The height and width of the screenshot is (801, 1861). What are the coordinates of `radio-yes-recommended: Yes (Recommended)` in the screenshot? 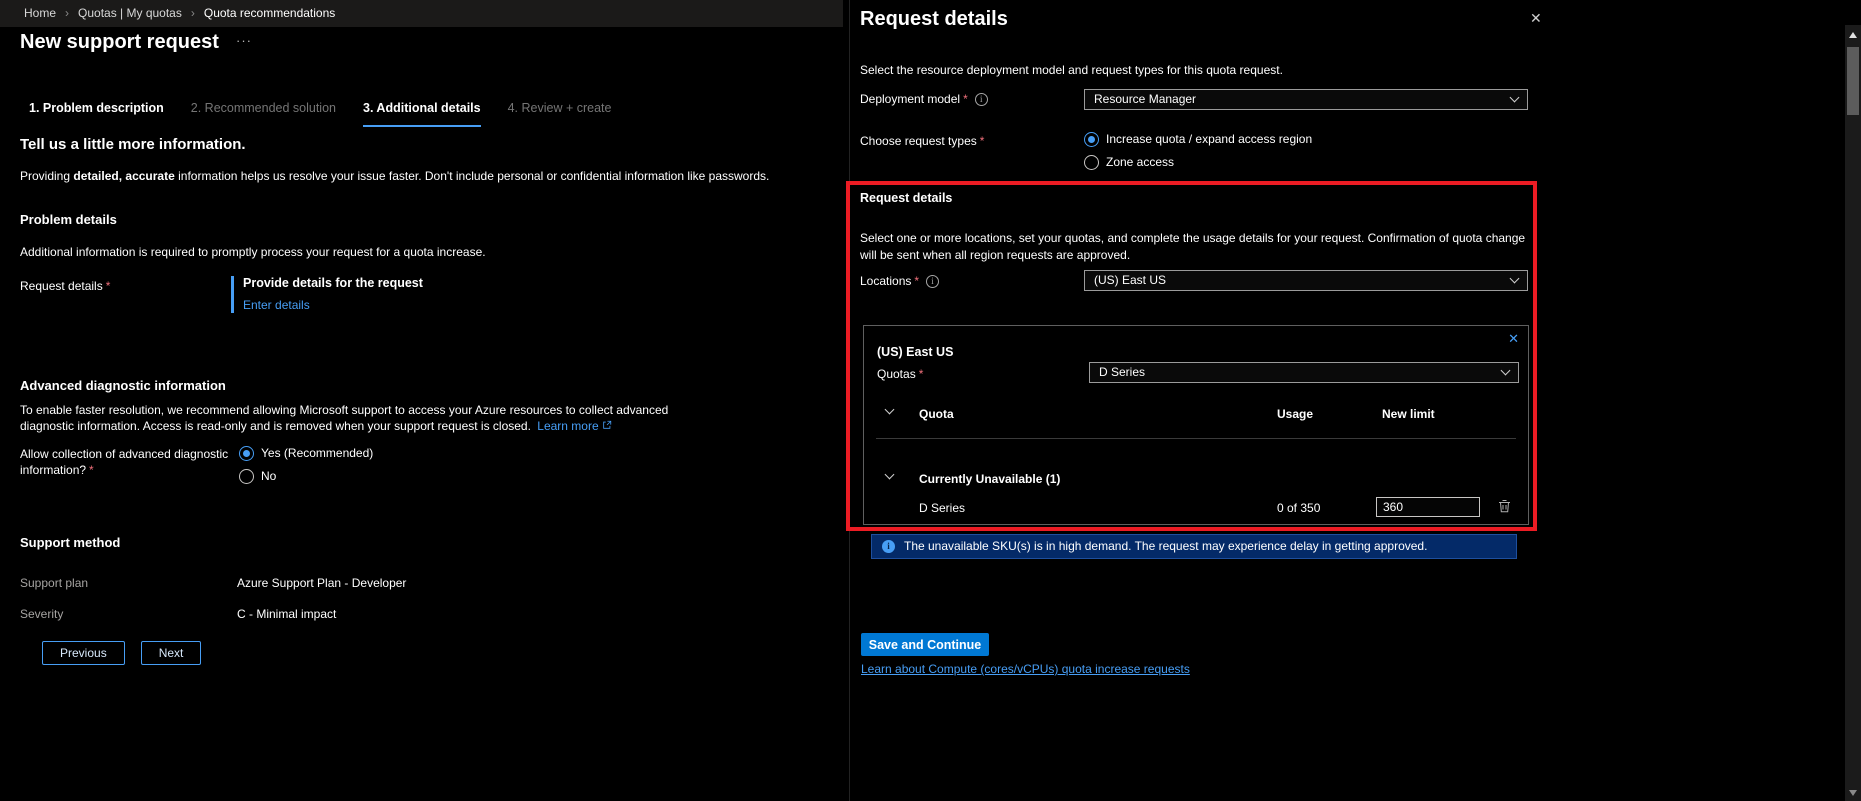 It's located at (306, 453).